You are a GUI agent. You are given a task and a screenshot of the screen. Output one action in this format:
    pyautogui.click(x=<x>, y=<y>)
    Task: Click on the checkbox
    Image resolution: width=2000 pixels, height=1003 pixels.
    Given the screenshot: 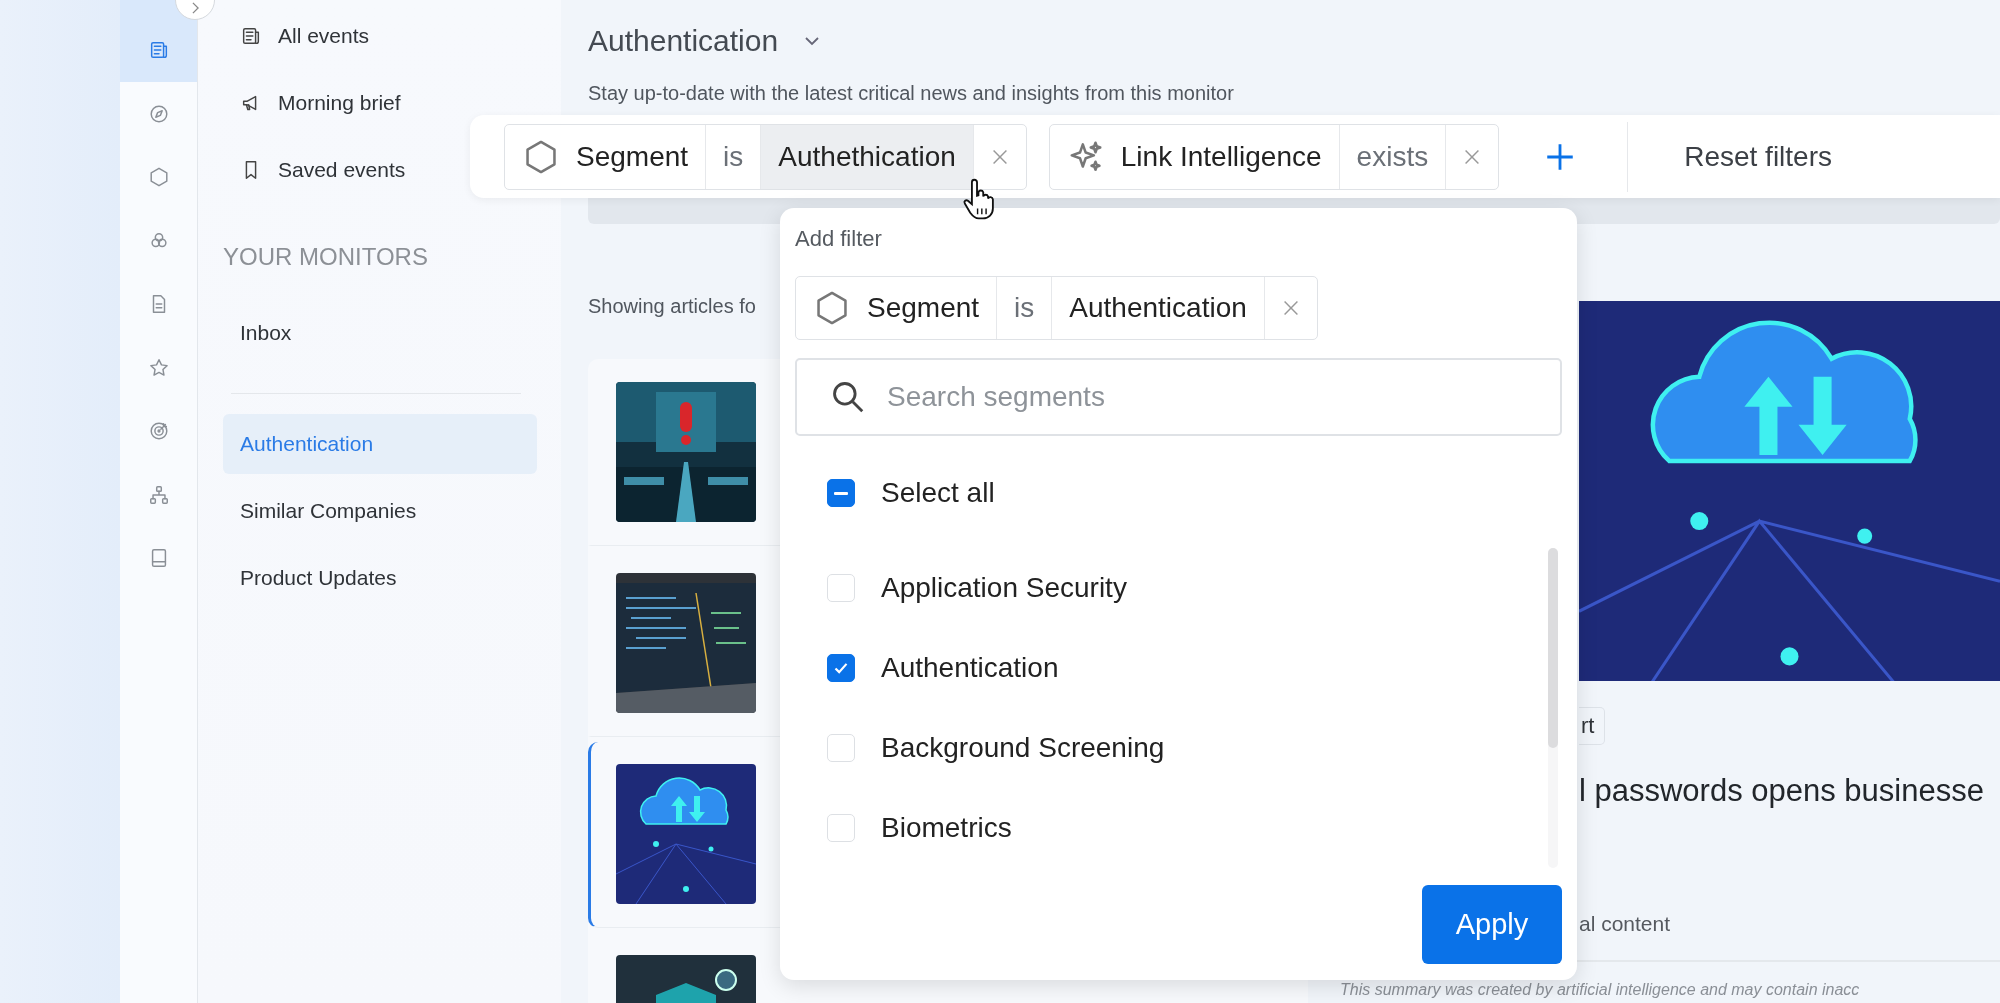 What is the action you would take?
    pyautogui.click(x=841, y=668)
    